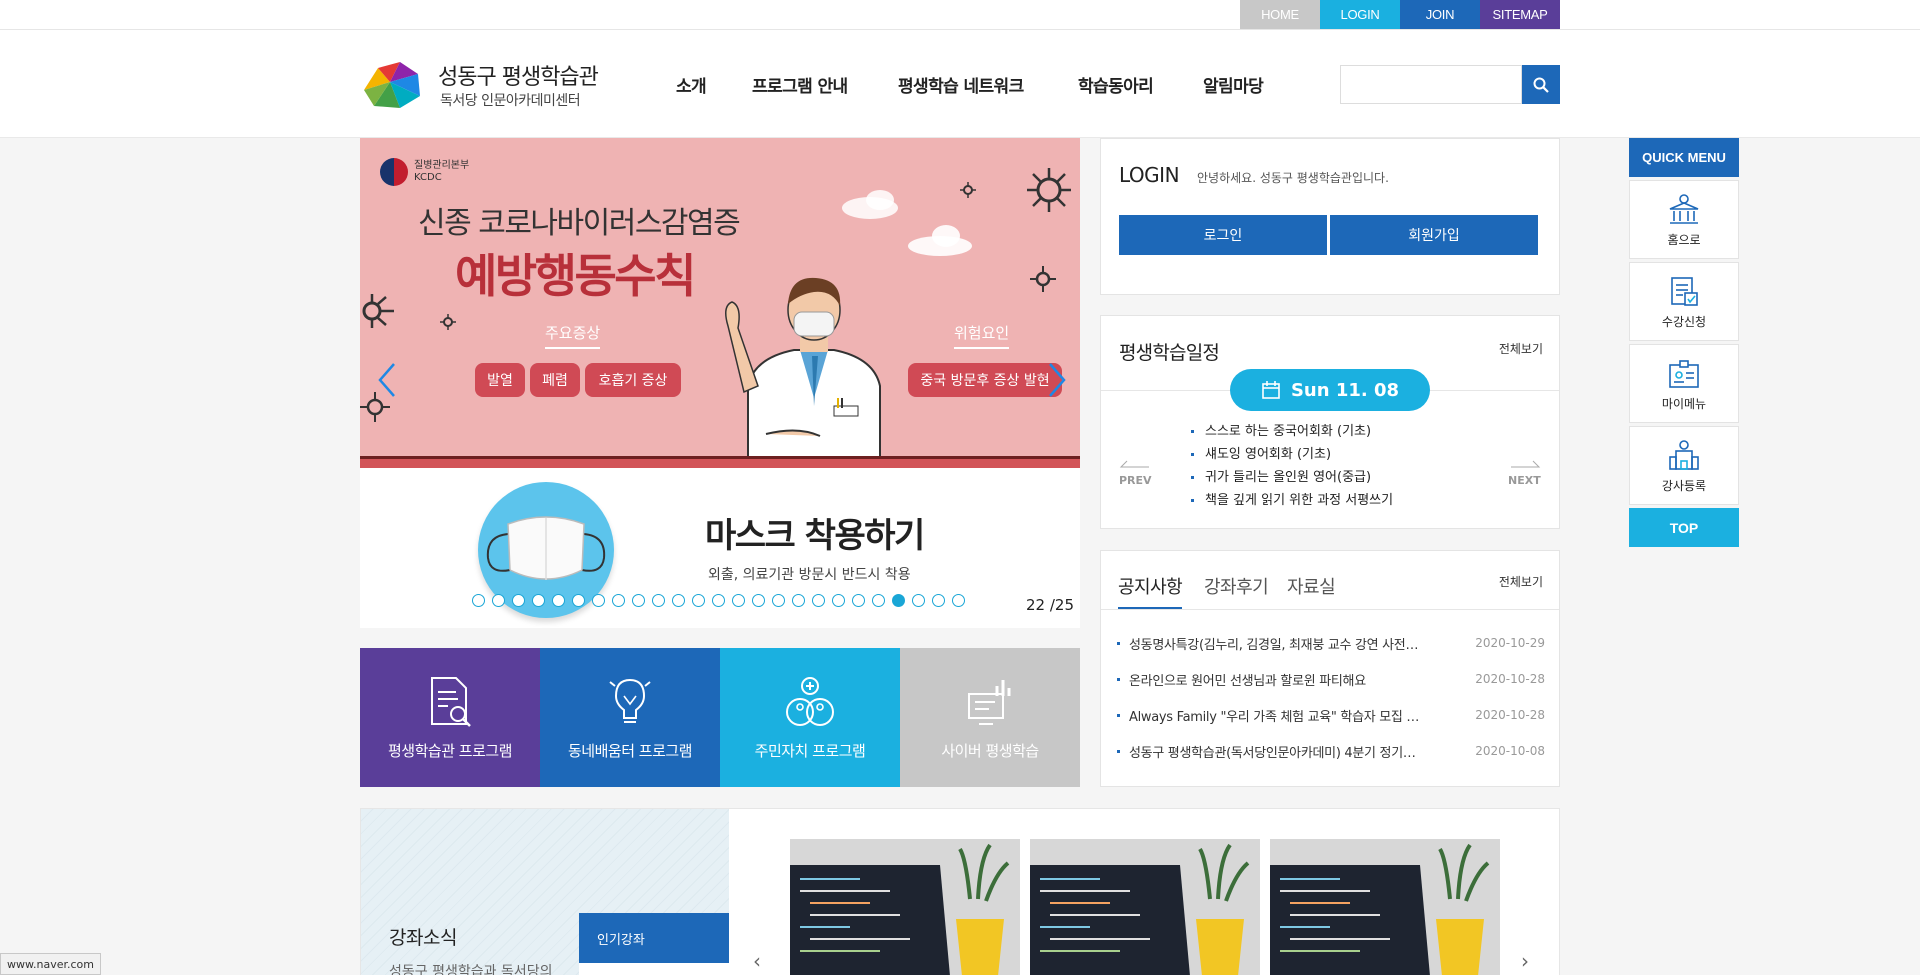 The width and height of the screenshot is (1920, 975). What do you see at coordinates (1521, 581) in the screenshot?
I see `notice-more-link: 전체보기` at bounding box center [1521, 581].